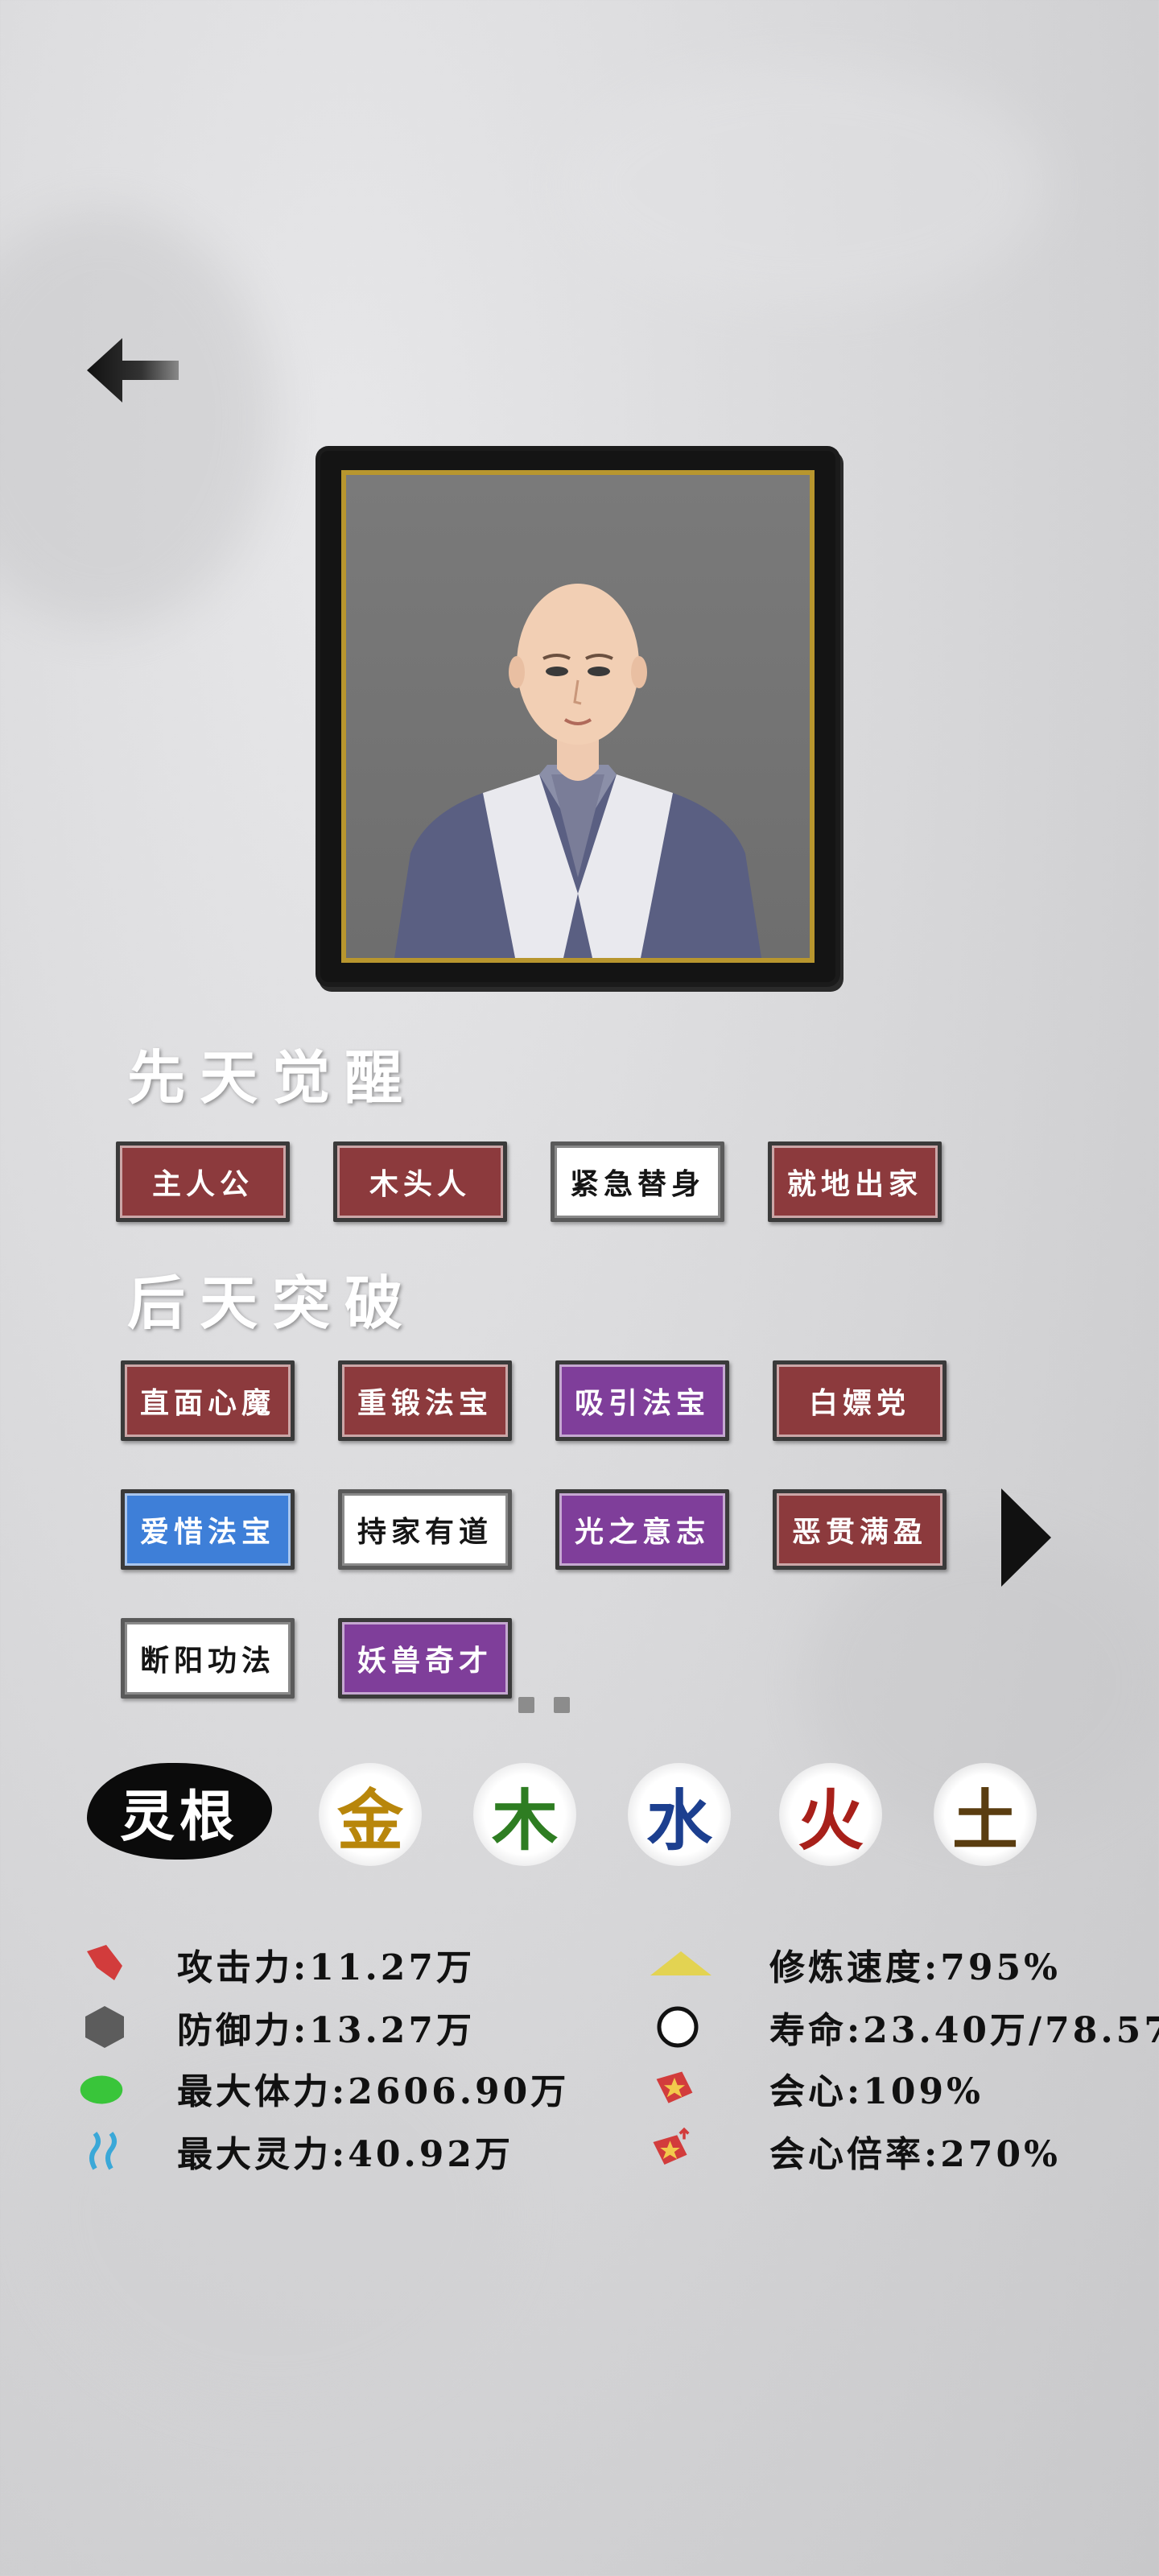 This screenshot has height=2576, width=1159. I want to click on innate-awakening-title: 先天觉醒, so click(272, 1077).